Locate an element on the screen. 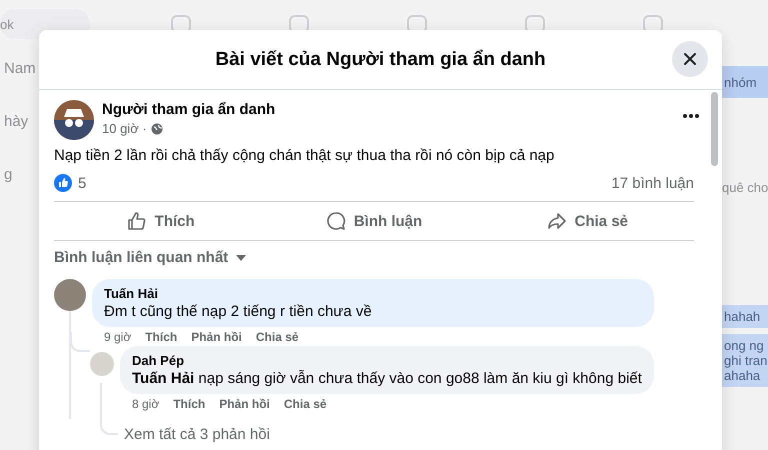 This screenshot has width=768, height=450. globe-icon is located at coordinates (156, 128).